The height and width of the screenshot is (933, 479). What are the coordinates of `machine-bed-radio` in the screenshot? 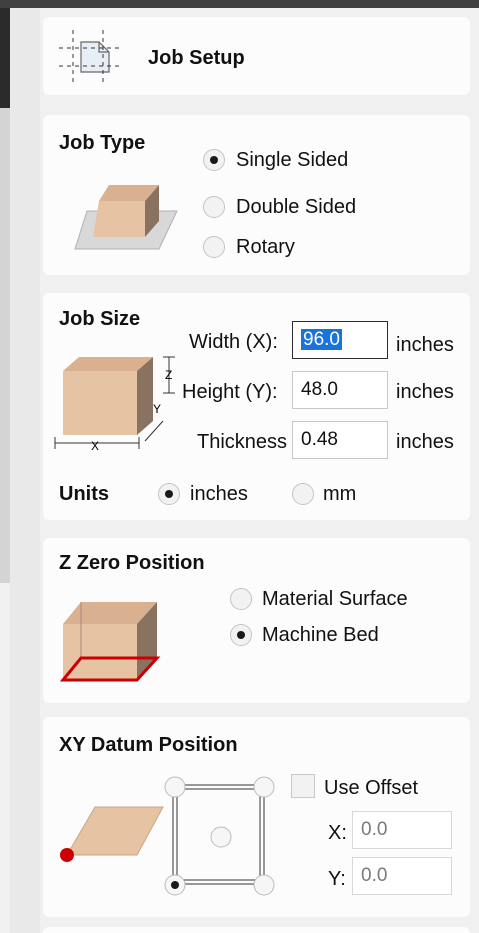 It's located at (241, 635).